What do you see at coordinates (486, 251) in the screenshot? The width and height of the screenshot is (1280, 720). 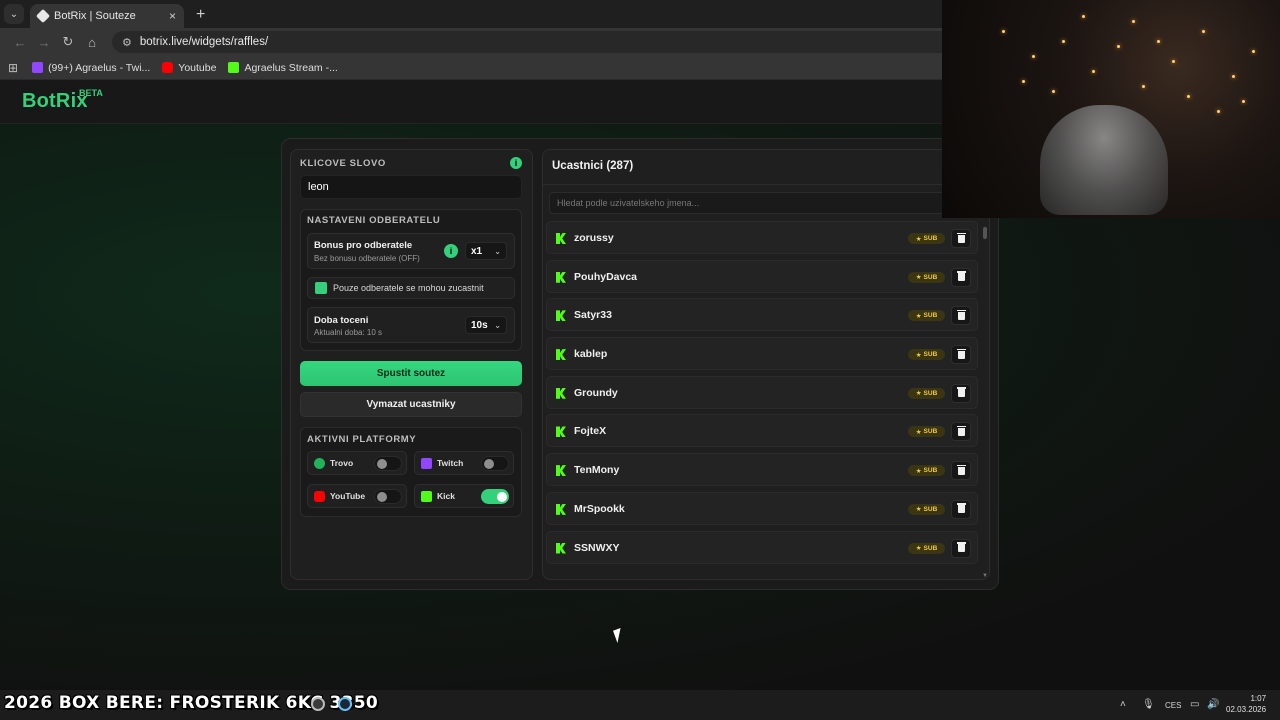 I see `bonus-multiplier-select: x1 ⌄` at bounding box center [486, 251].